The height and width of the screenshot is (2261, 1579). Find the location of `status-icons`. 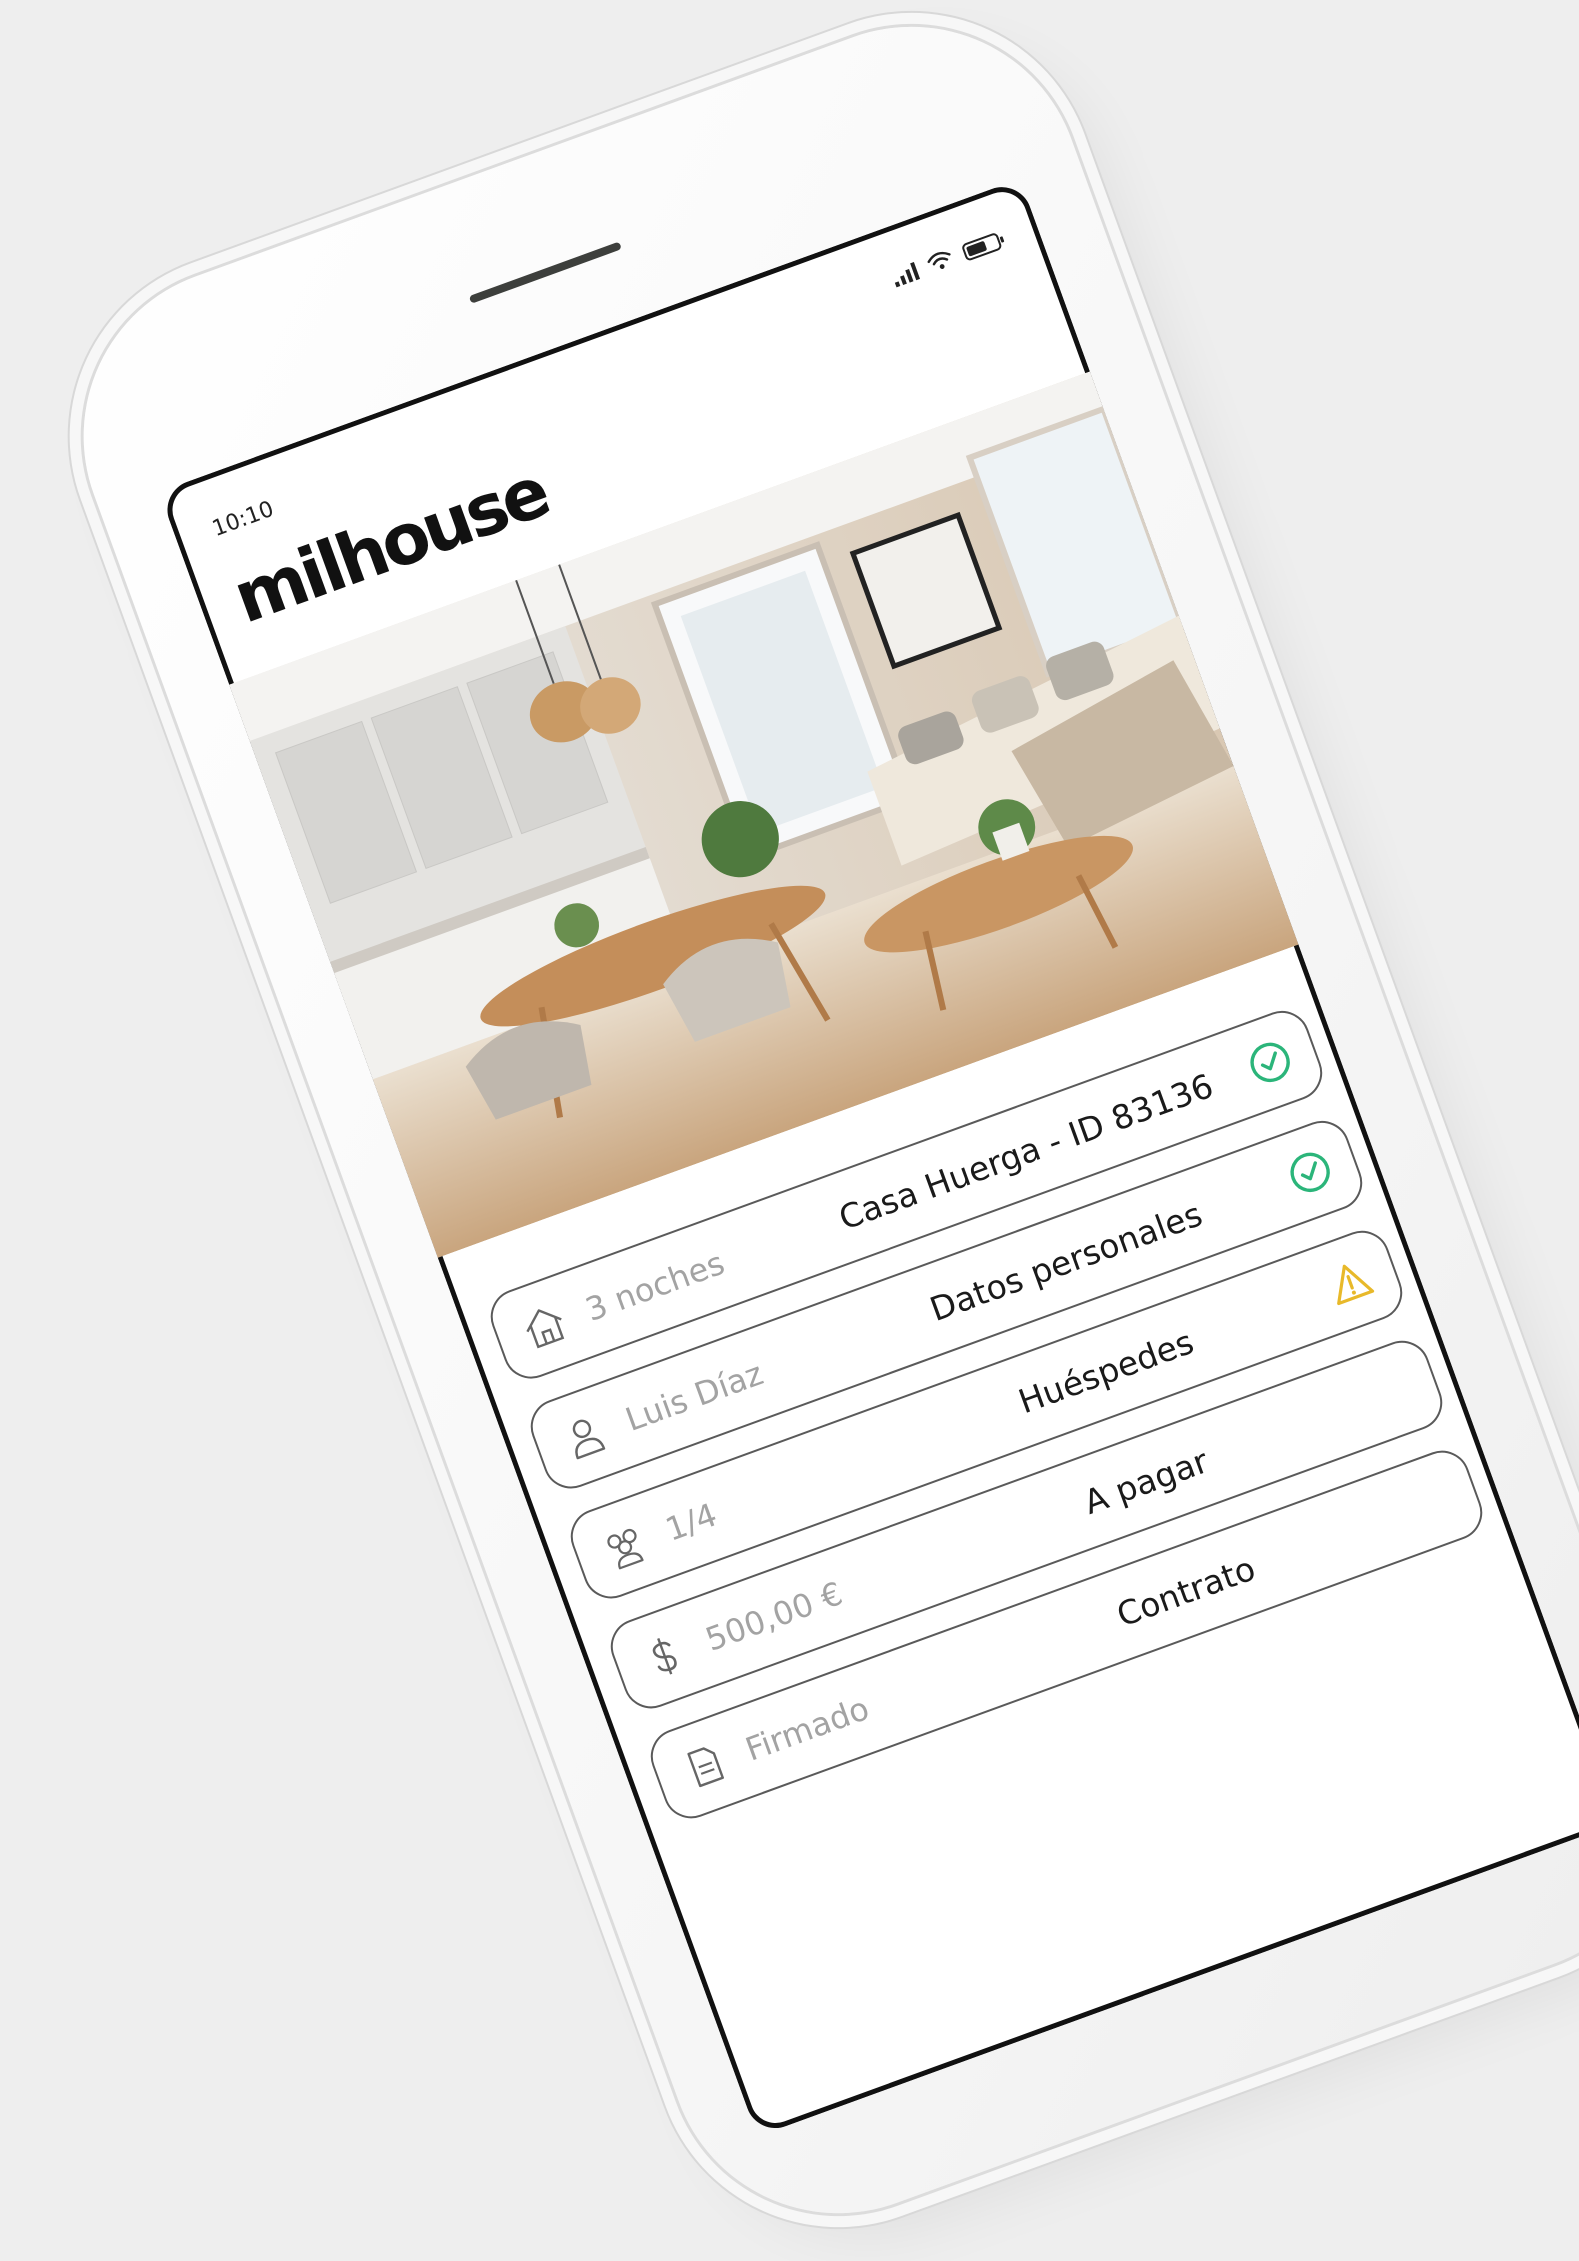

status-icons is located at coordinates (946, 259).